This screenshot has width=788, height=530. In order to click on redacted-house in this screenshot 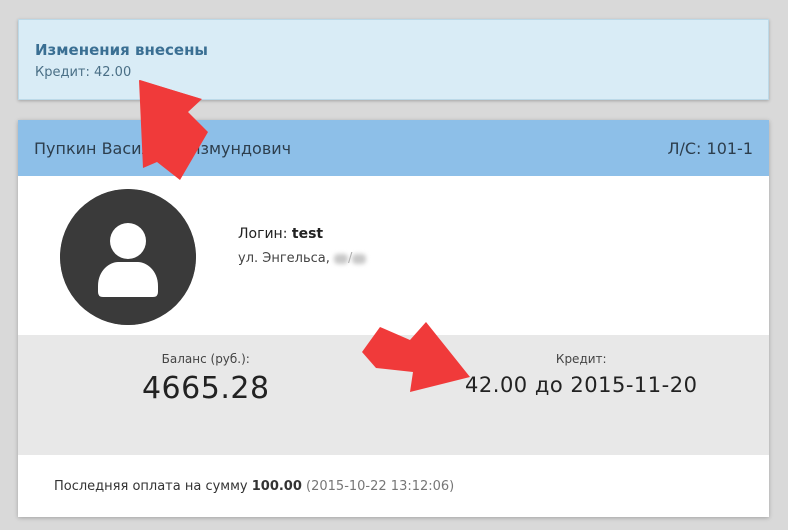, I will do `click(341, 258)`.